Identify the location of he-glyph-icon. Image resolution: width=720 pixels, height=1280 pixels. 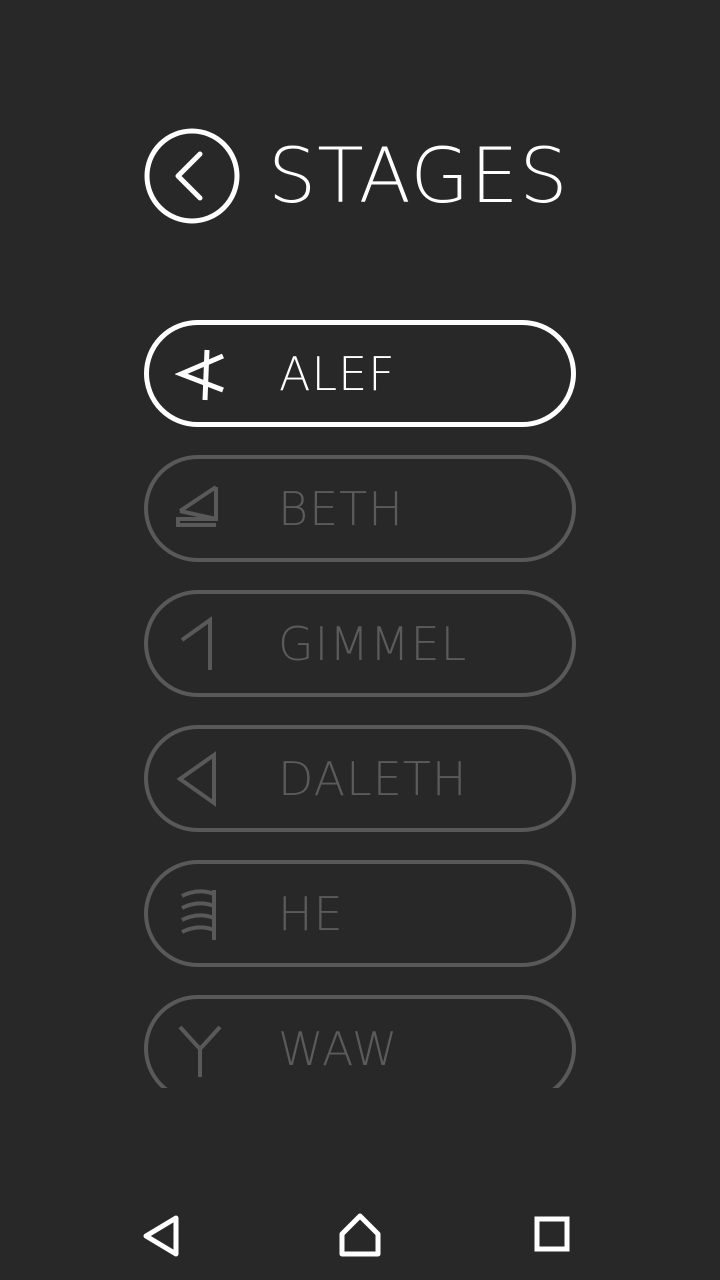
(202, 914).